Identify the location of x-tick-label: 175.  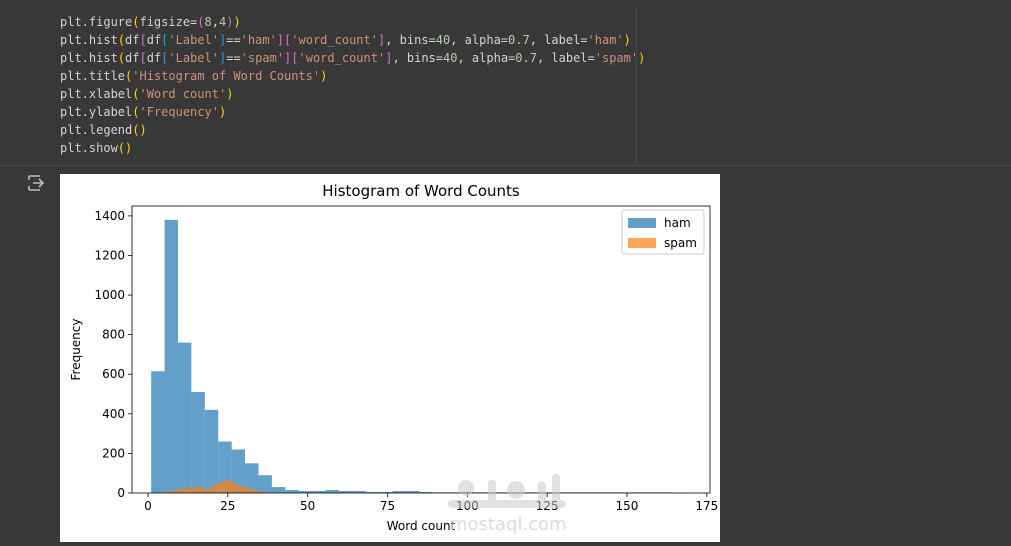
(706, 506).